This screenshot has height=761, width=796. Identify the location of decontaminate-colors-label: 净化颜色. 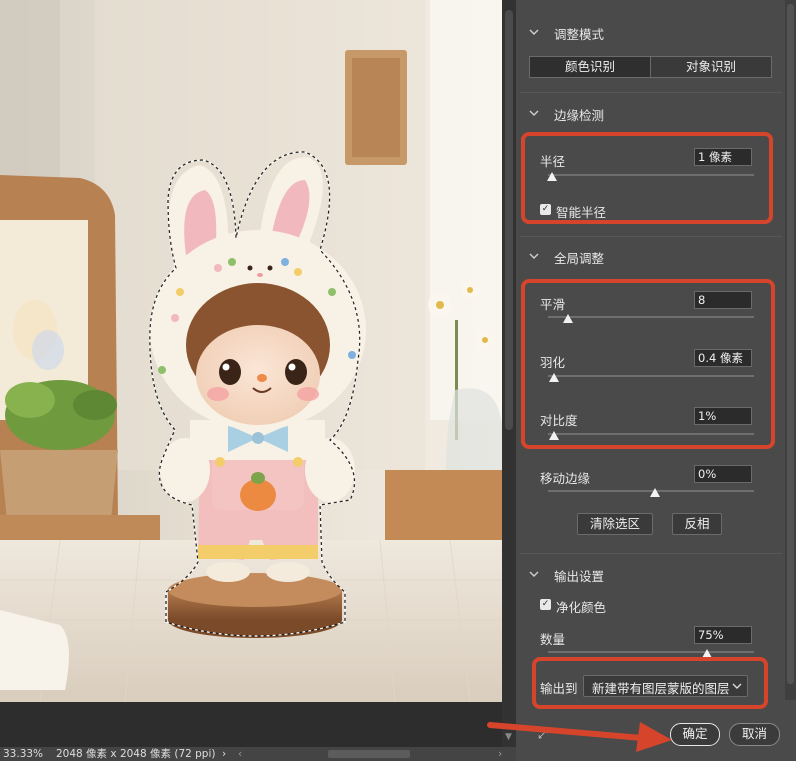
(581, 607).